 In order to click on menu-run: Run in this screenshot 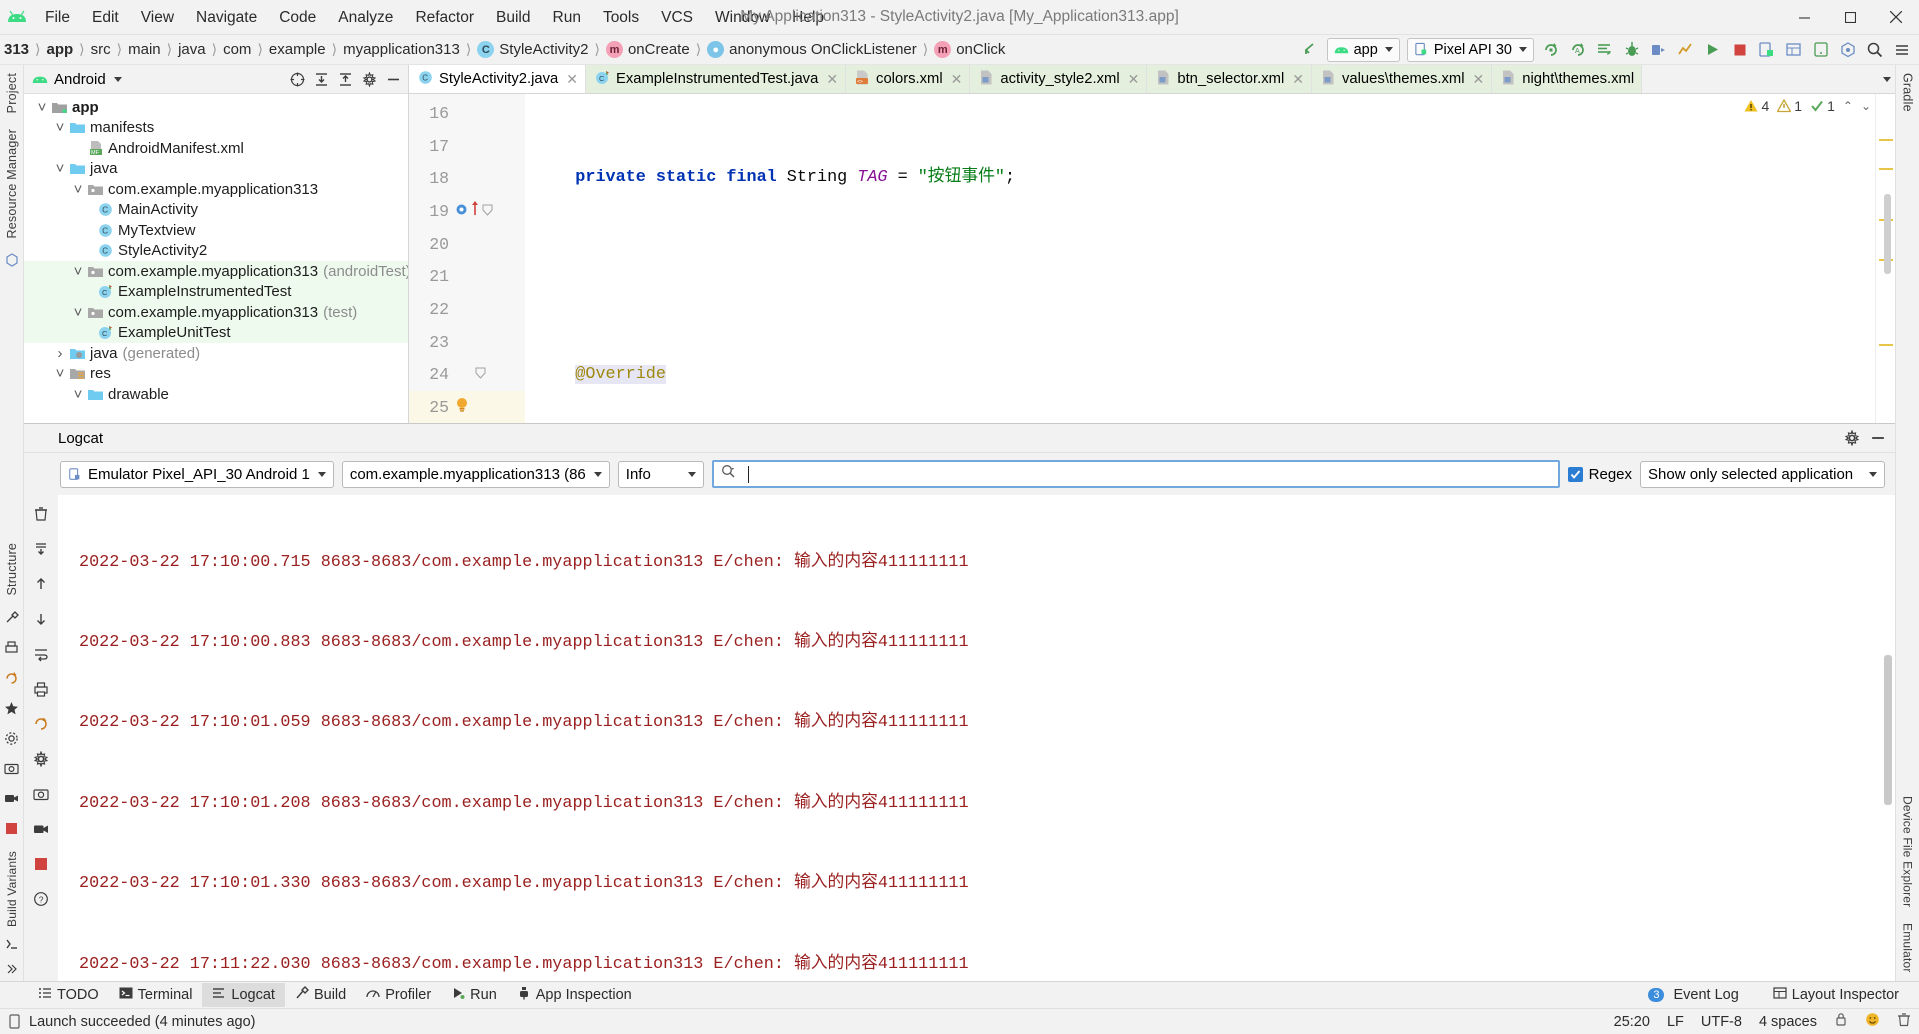, I will do `click(567, 17)`.